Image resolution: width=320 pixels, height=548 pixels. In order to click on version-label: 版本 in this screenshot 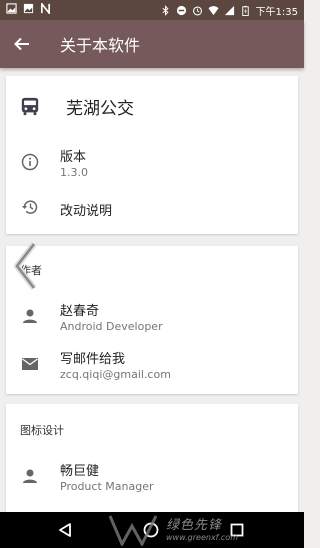, I will do `click(73, 157)`.